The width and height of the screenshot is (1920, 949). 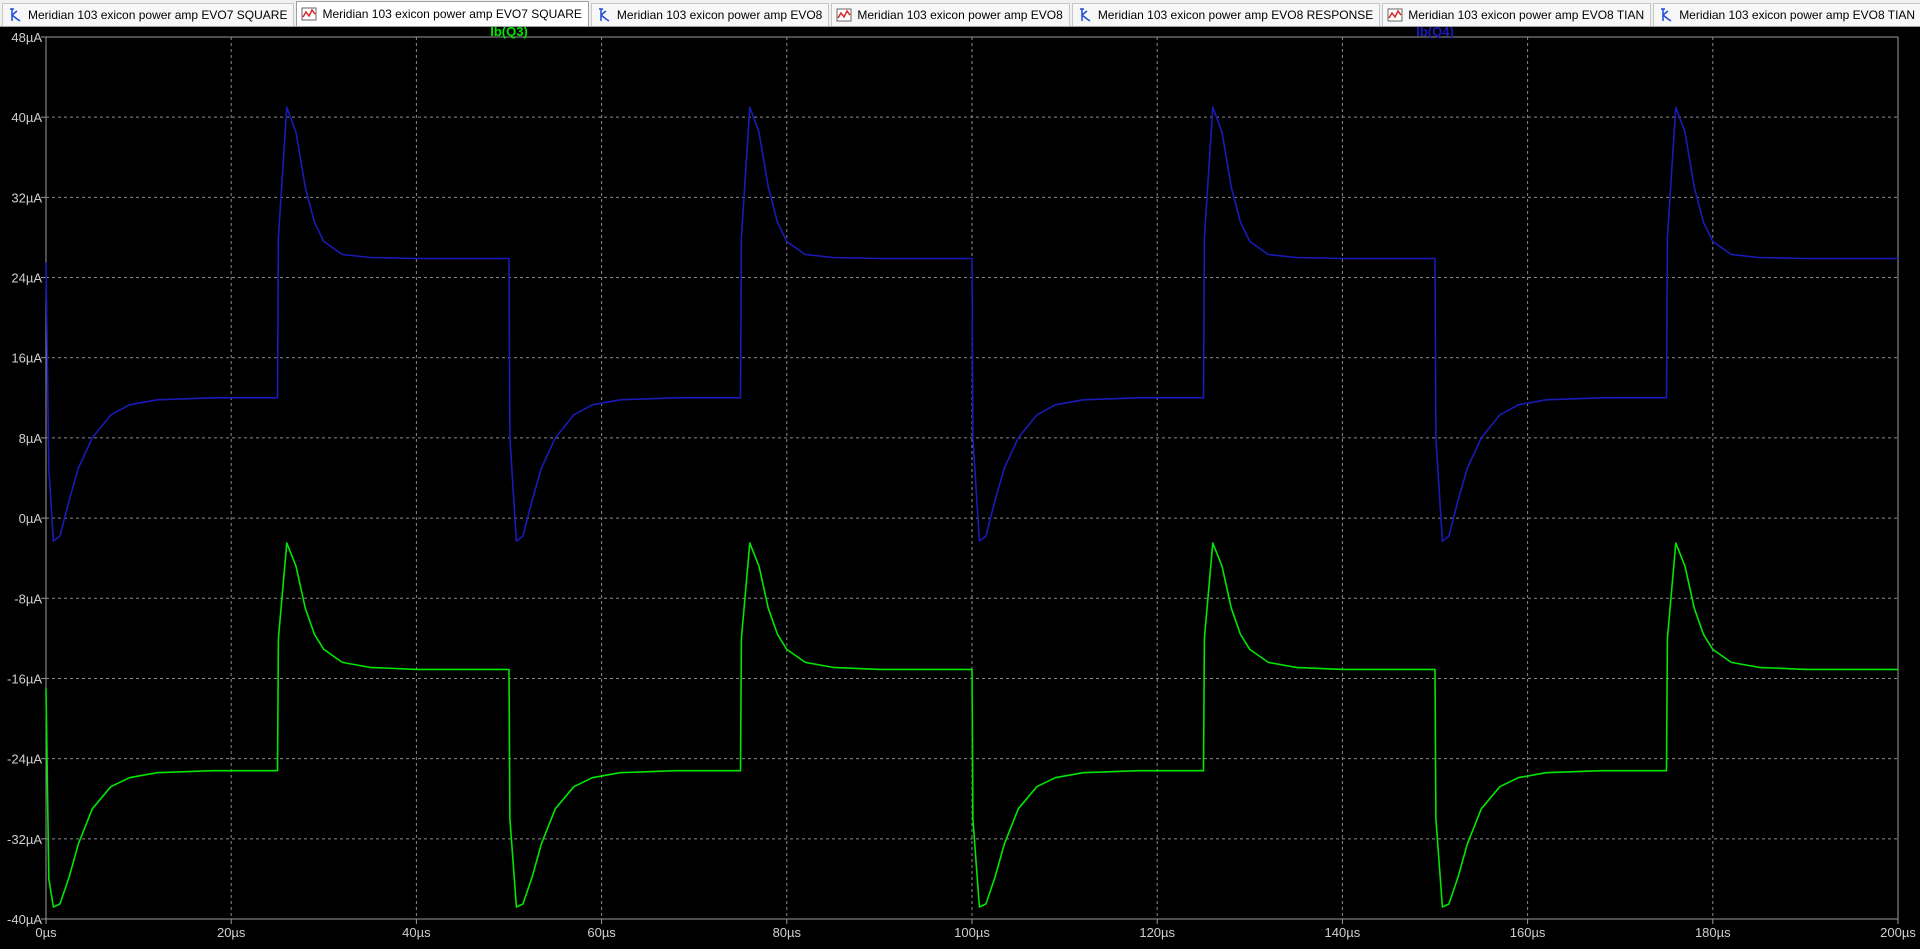 I want to click on y-tick-label: 40µA, so click(x=26, y=117).